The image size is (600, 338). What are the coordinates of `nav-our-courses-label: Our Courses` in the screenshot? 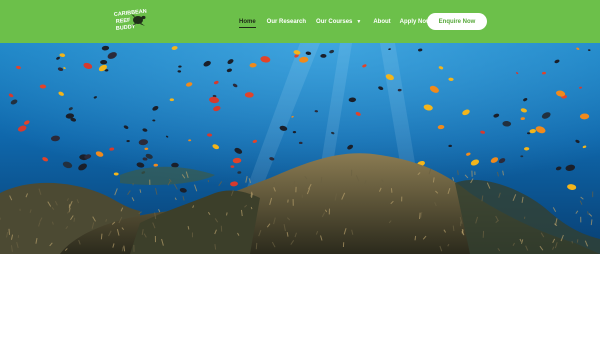 It's located at (334, 22).